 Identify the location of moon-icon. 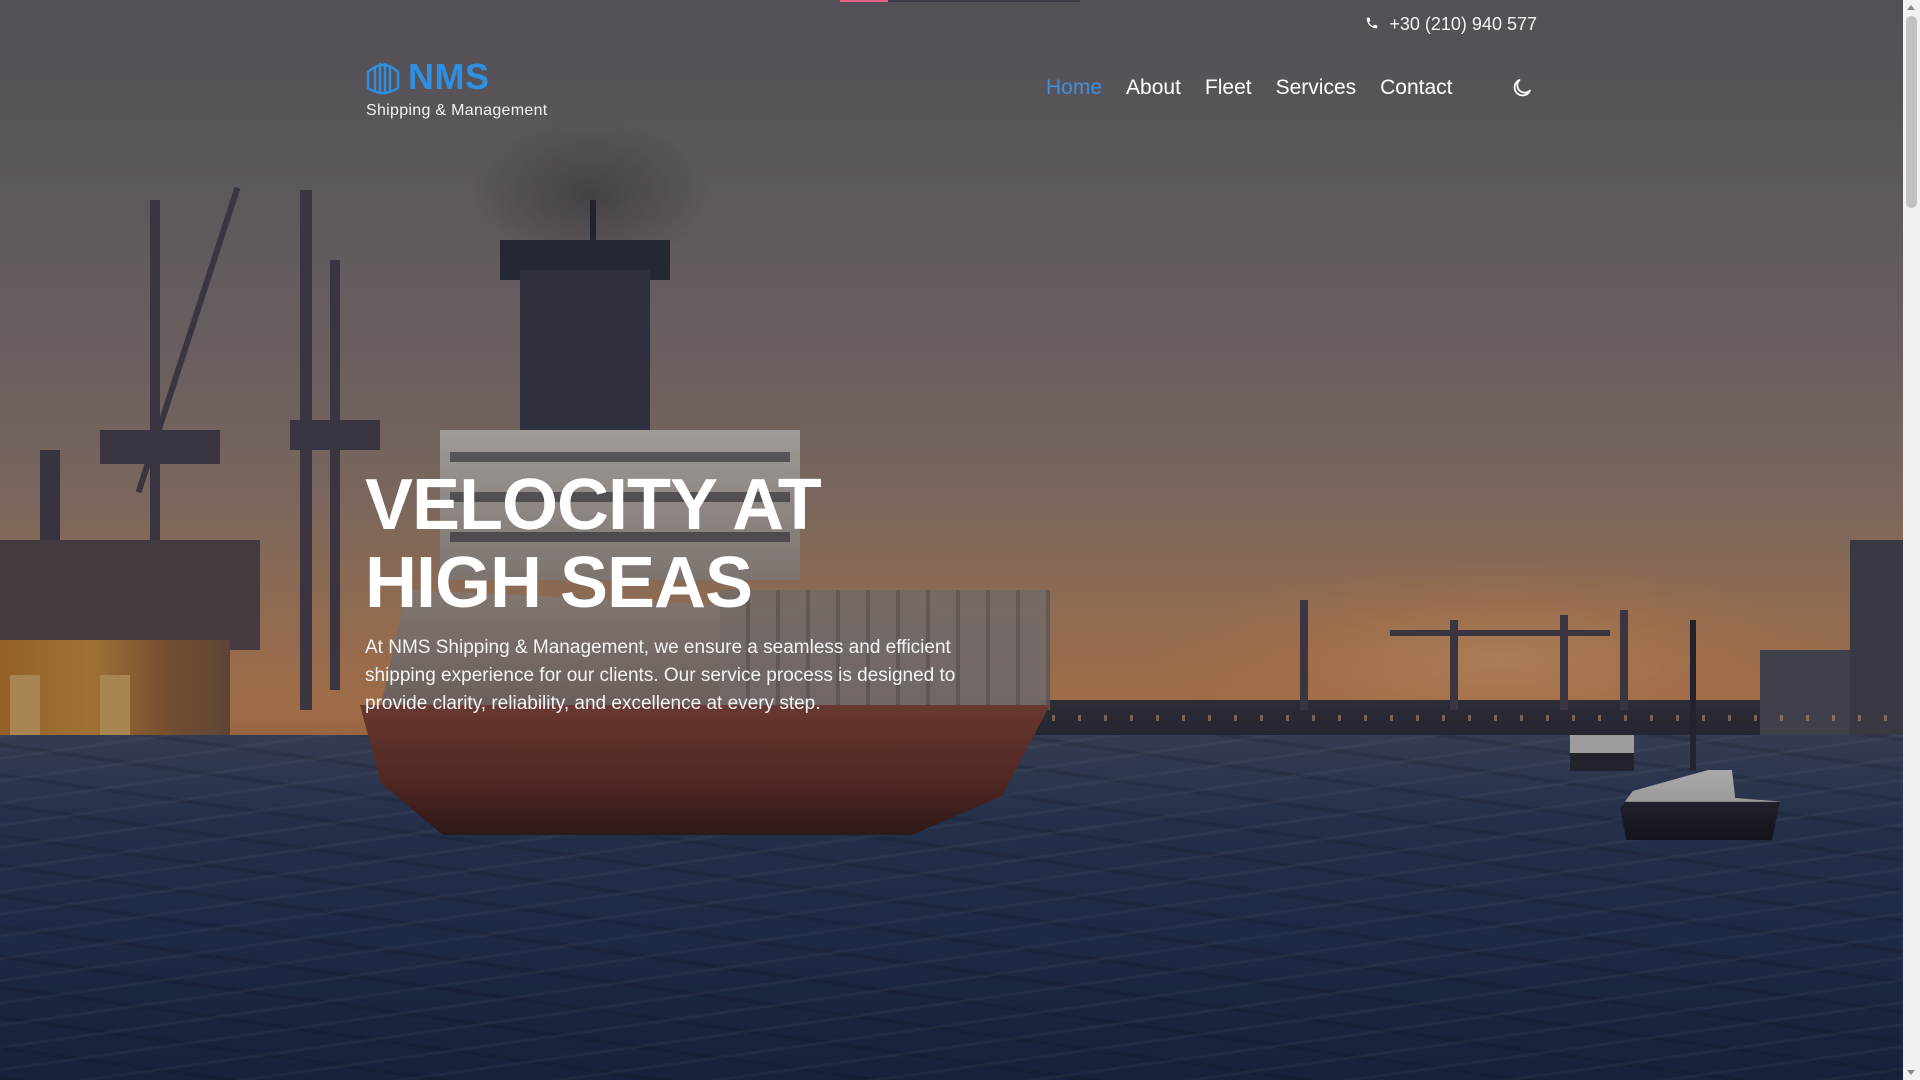
(1522, 88).